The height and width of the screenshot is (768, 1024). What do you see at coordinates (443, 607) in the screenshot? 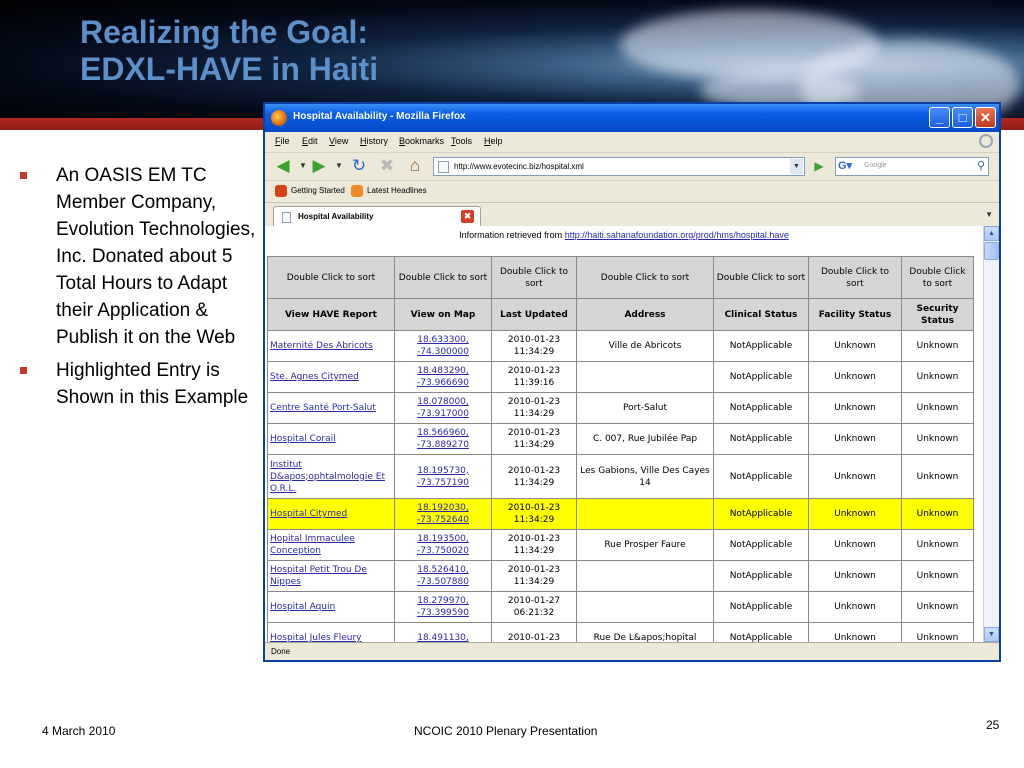
I see `map-coordinates-link: 18.279970, -73.399590` at bounding box center [443, 607].